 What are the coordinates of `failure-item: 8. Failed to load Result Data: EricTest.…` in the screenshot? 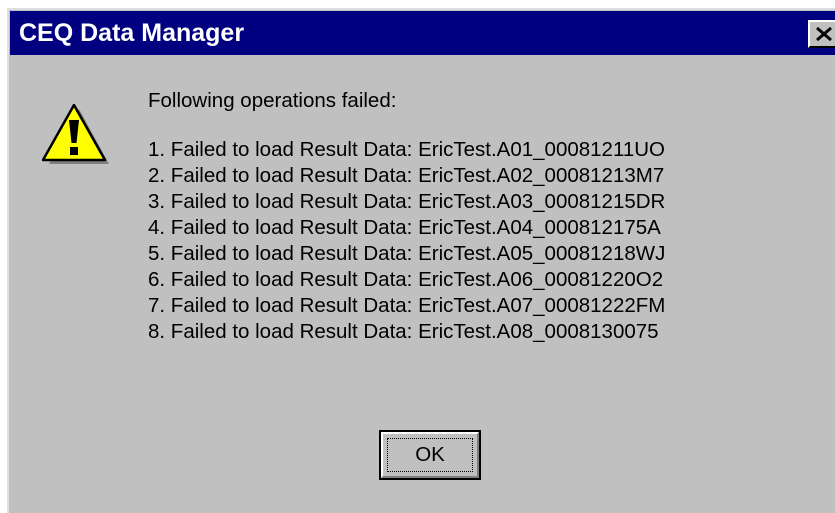 It's located at (403, 331).